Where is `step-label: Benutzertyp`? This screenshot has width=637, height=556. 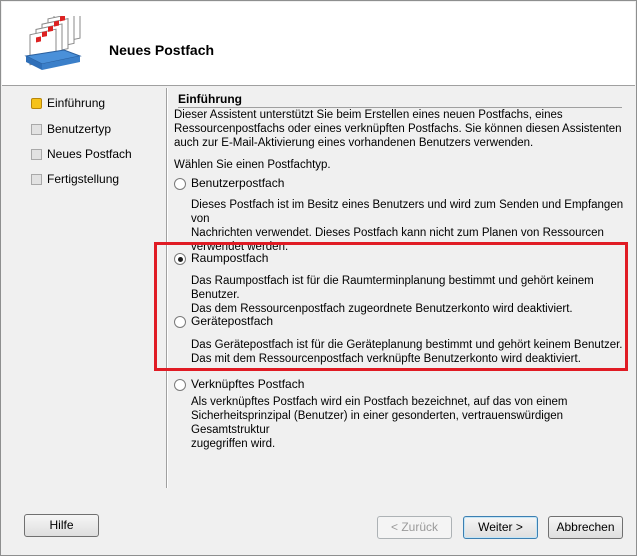
step-label: Benutzertyp is located at coordinates (79, 129).